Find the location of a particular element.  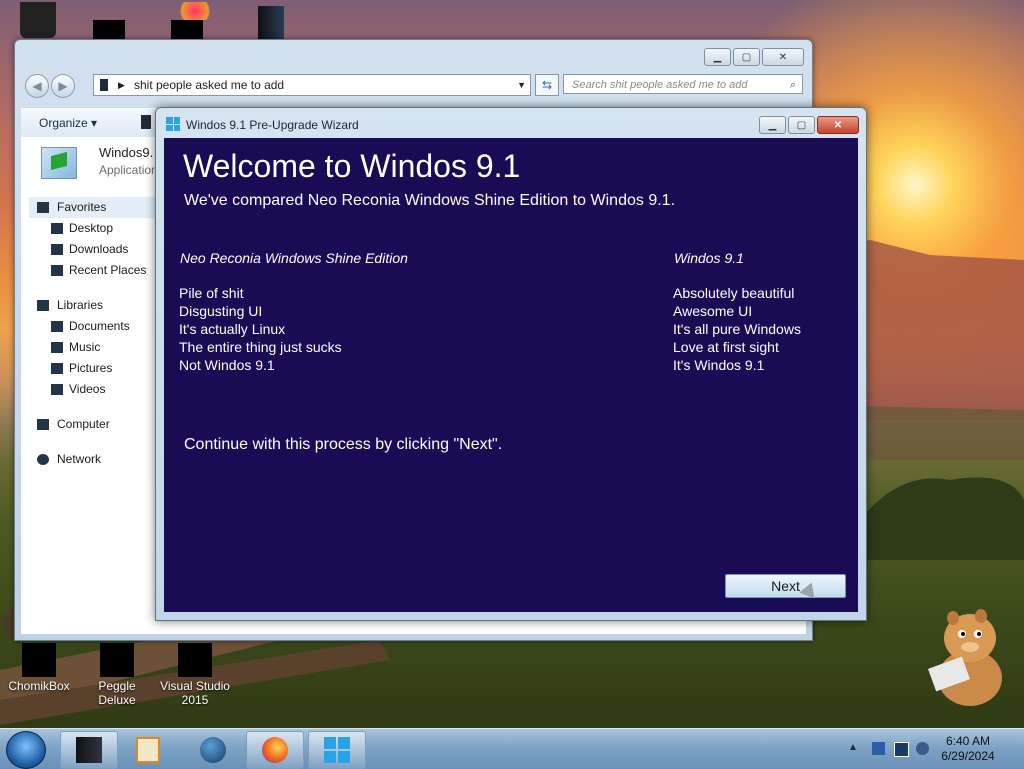

address-dropdown-icon: ▼ is located at coordinates (521, 85).